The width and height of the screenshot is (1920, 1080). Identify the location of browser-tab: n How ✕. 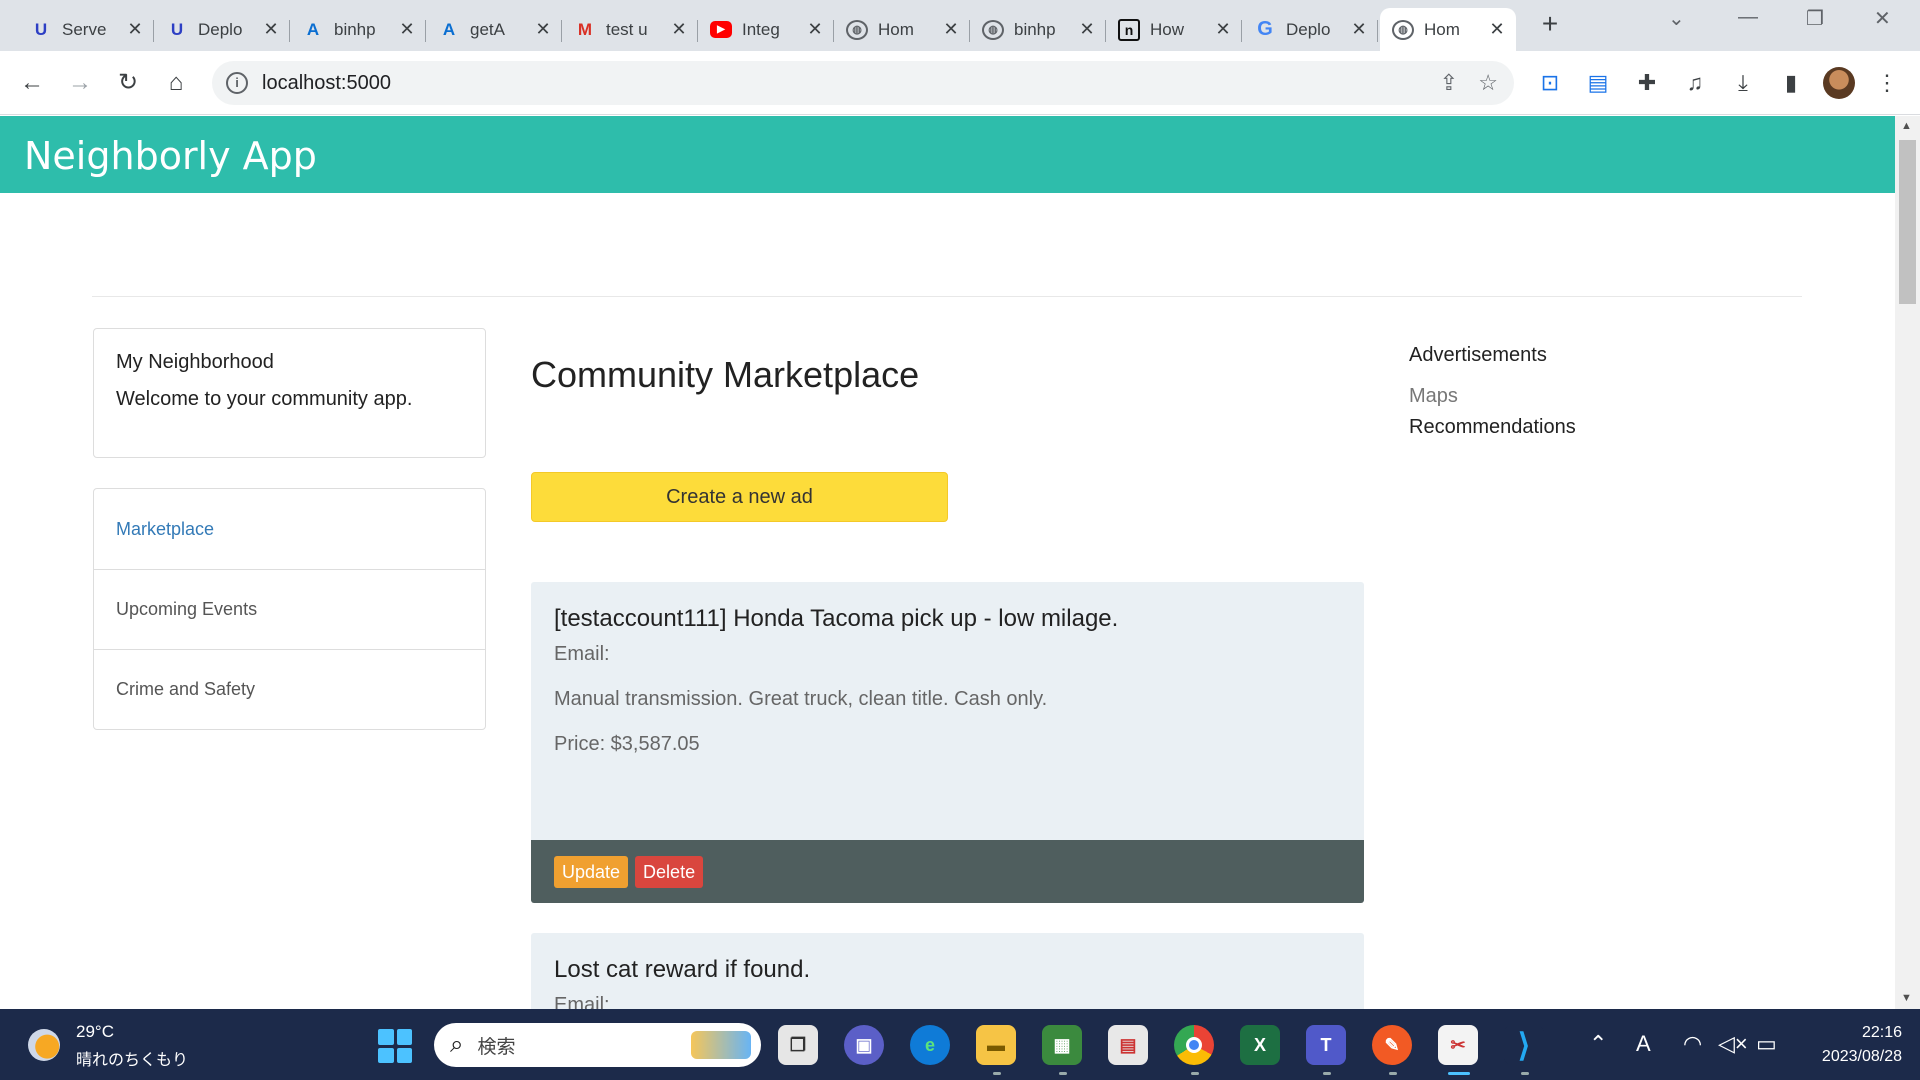
(1174, 29).